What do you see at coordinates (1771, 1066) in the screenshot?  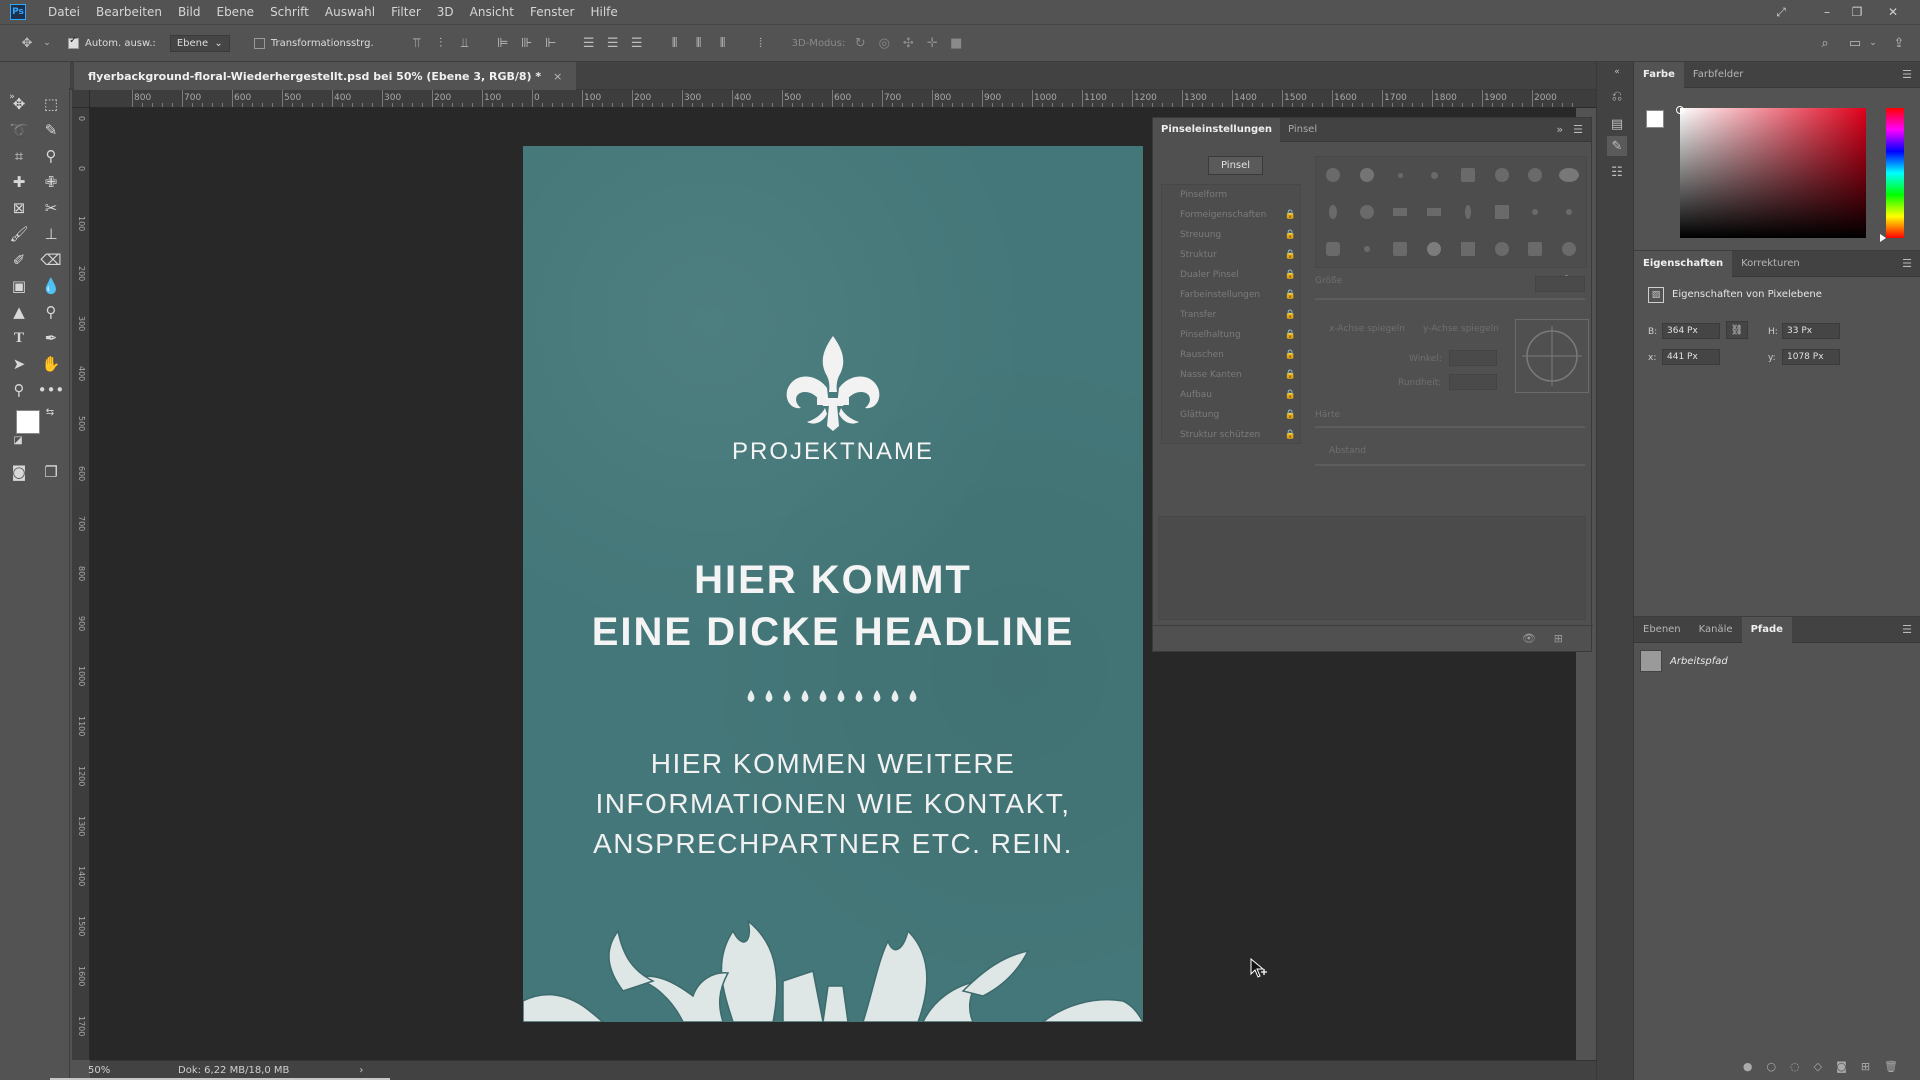 I see `stroke-path-icon: ○` at bounding box center [1771, 1066].